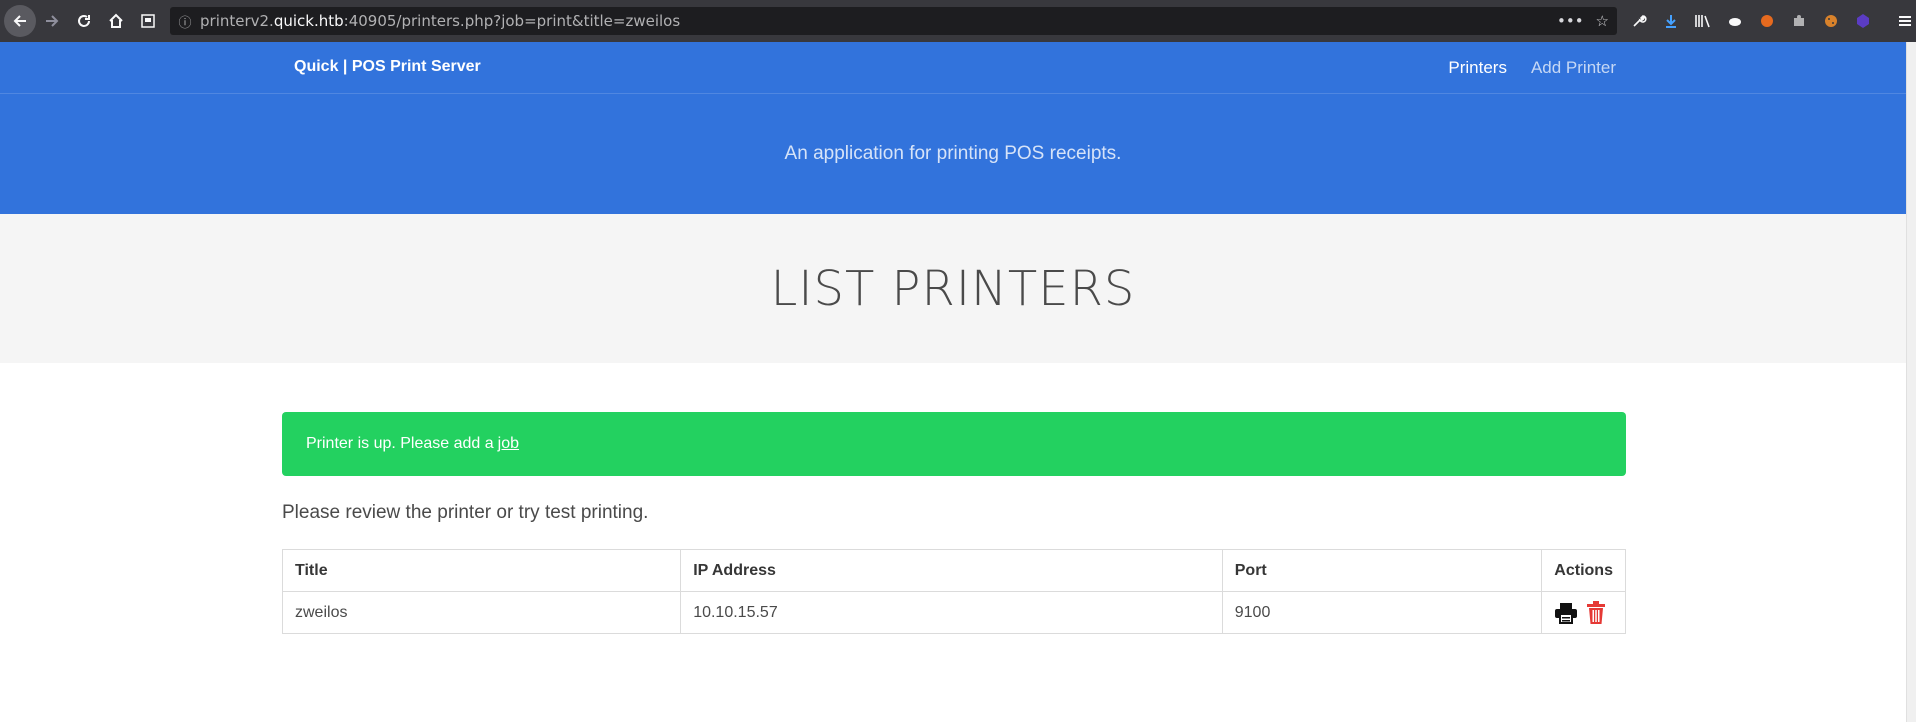  What do you see at coordinates (1831, 21) in the screenshot?
I see `extension-cookie-icon` at bounding box center [1831, 21].